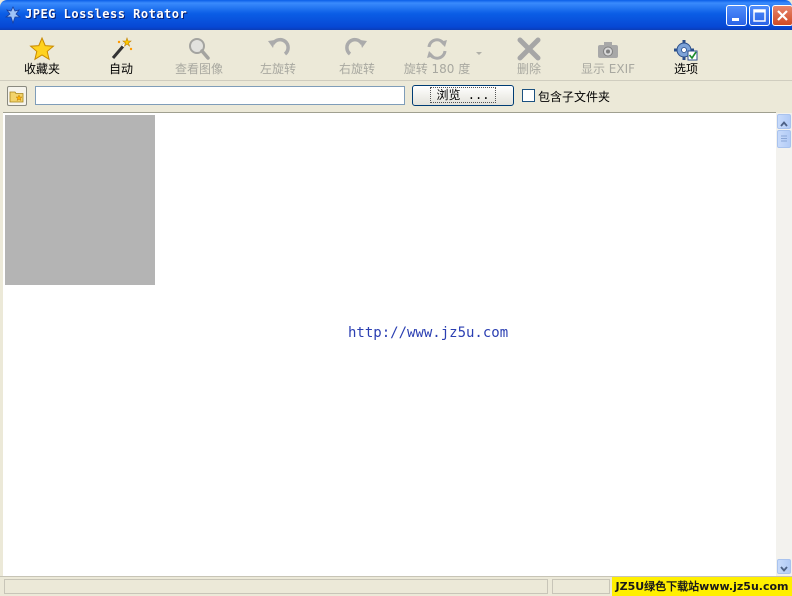 Image resolution: width=792 pixels, height=596 pixels. What do you see at coordinates (41, 69) in the screenshot?
I see `favorites-label: 收藏夹` at bounding box center [41, 69].